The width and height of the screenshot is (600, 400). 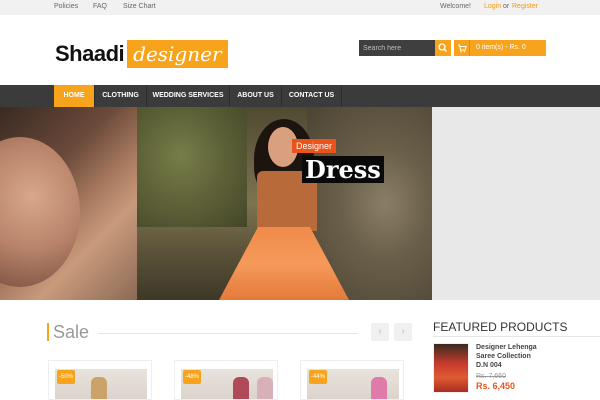 I want to click on nav-item-contact-us: CONTACT US, so click(x=312, y=96).